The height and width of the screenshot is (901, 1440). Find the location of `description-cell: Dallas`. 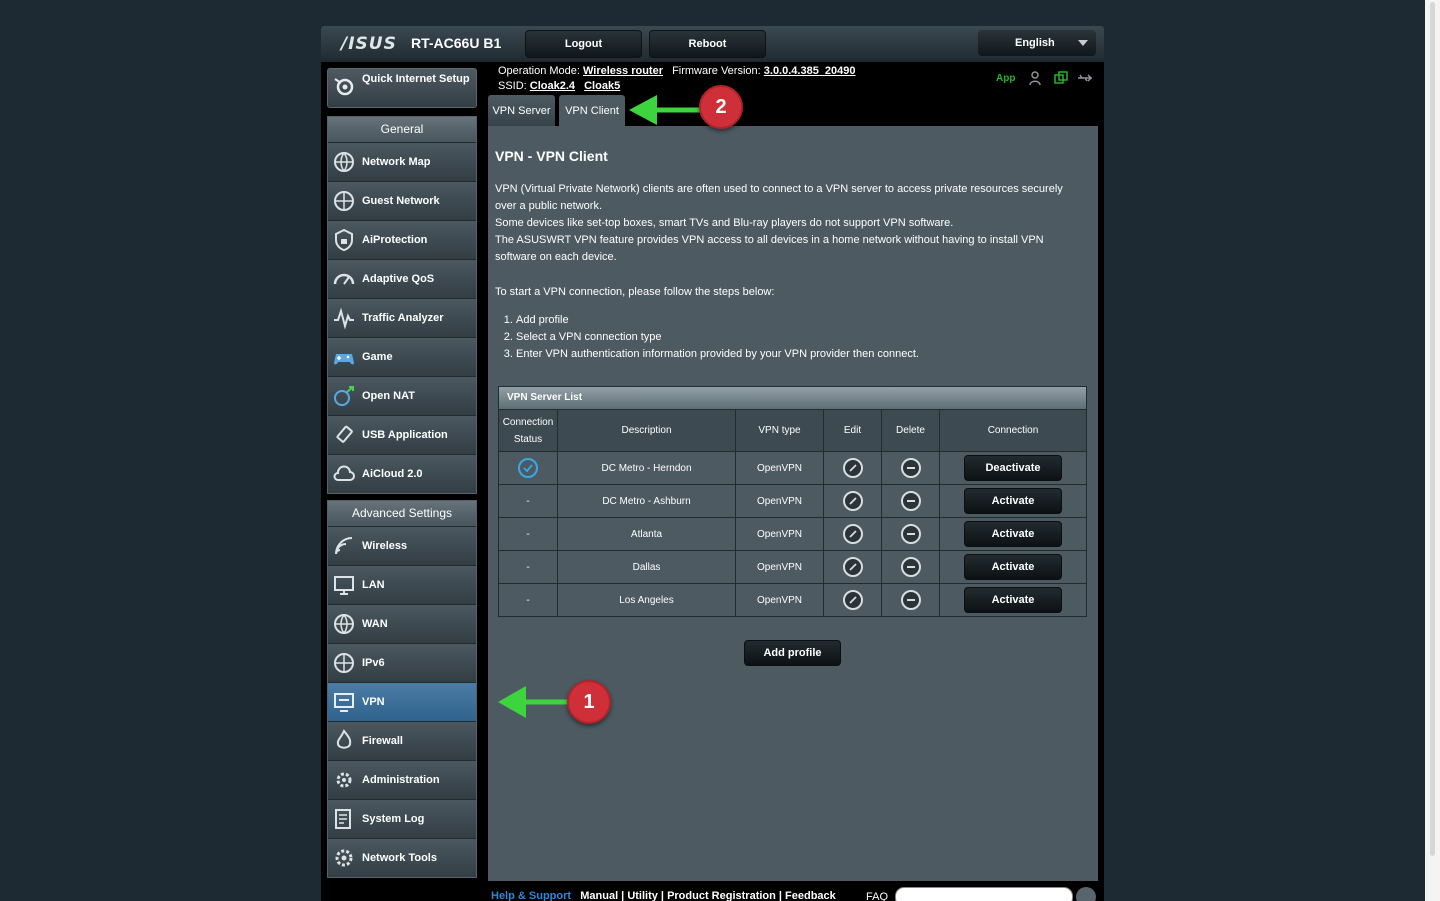

description-cell: Dallas is located at coordinates (646, 567).